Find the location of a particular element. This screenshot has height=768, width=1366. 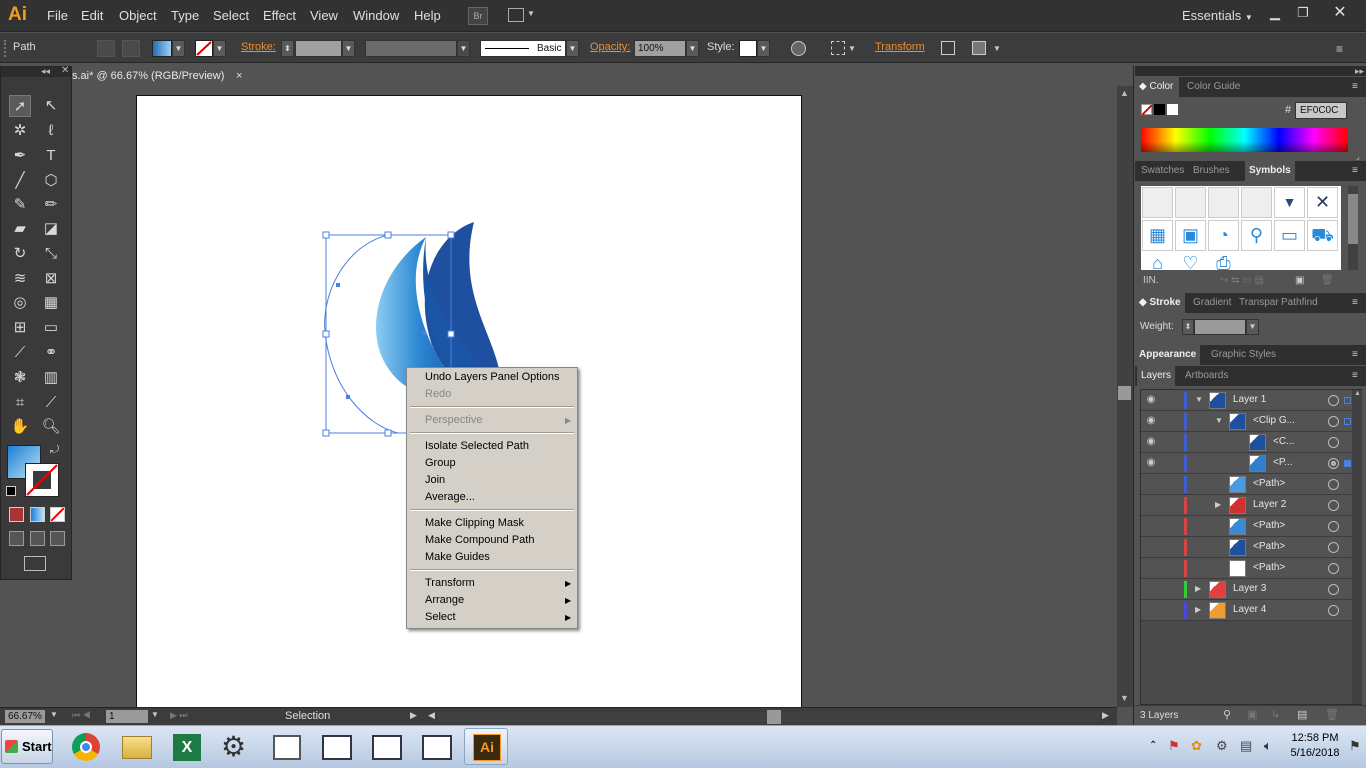

close-symbol-icon: ✕ is located at coordinates (1322, 202).